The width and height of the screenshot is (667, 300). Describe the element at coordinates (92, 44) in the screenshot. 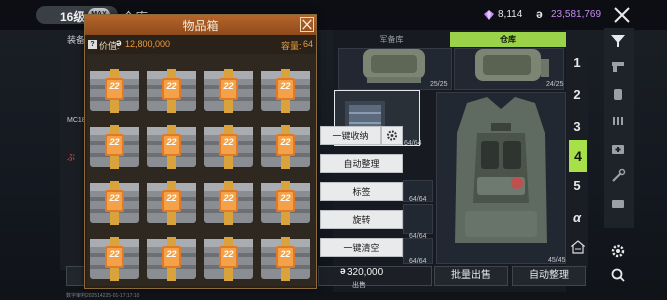

I see `help-icon: ?` at that location.